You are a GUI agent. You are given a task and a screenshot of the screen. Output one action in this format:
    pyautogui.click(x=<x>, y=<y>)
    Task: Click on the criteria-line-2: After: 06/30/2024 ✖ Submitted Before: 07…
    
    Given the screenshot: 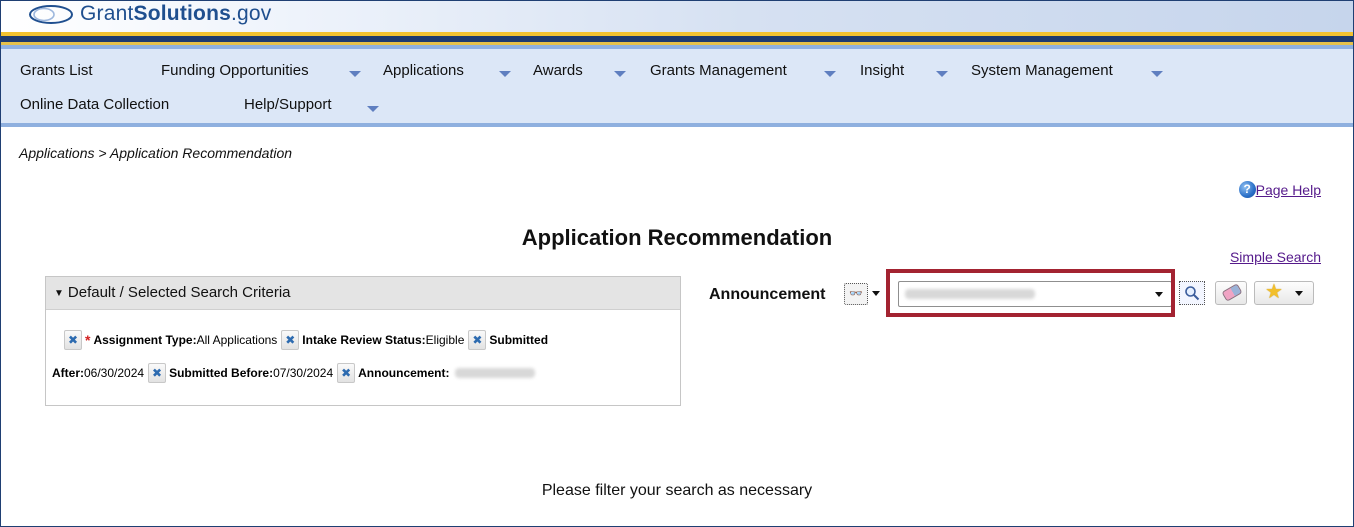 What is the action you would take?
    pyautogui.click(x=294, y=373)
    